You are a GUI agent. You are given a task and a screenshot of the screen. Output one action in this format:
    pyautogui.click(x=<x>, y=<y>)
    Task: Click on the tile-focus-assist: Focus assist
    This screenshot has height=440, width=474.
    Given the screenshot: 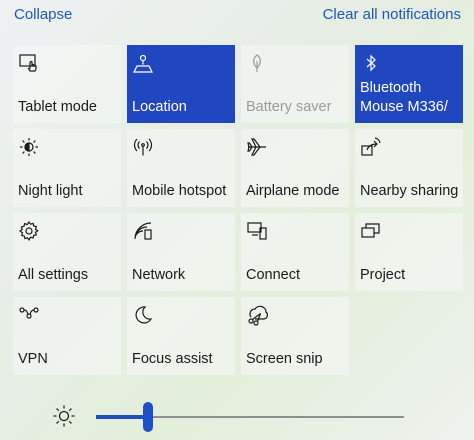 What is the action you would take?
    pyautogui.click(x=181, y=336)
    